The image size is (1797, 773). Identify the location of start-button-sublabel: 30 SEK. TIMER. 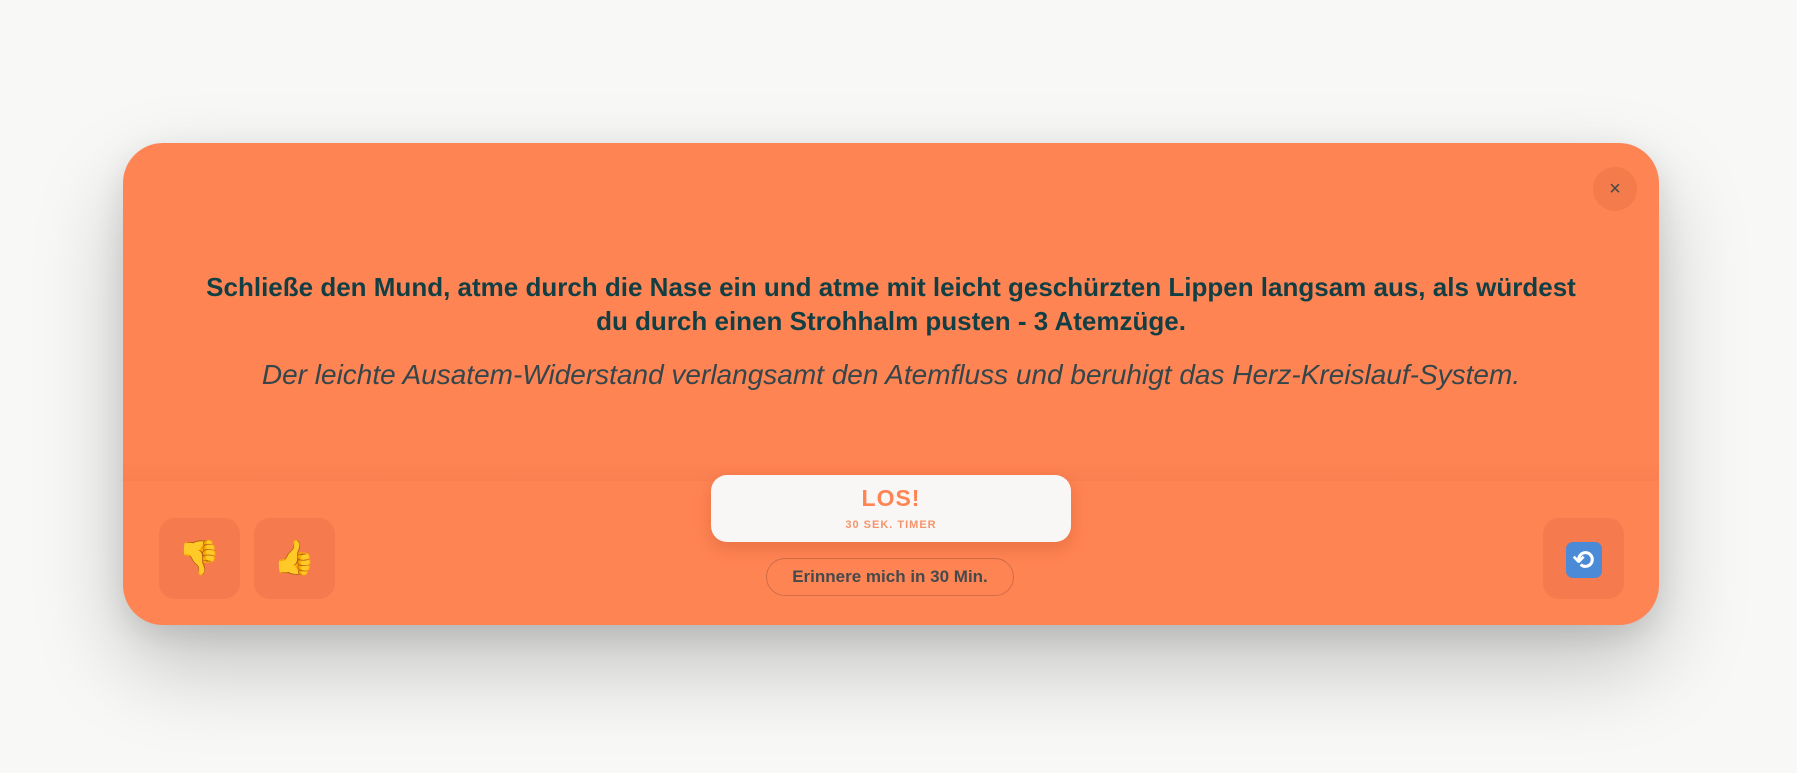
(891, 525).